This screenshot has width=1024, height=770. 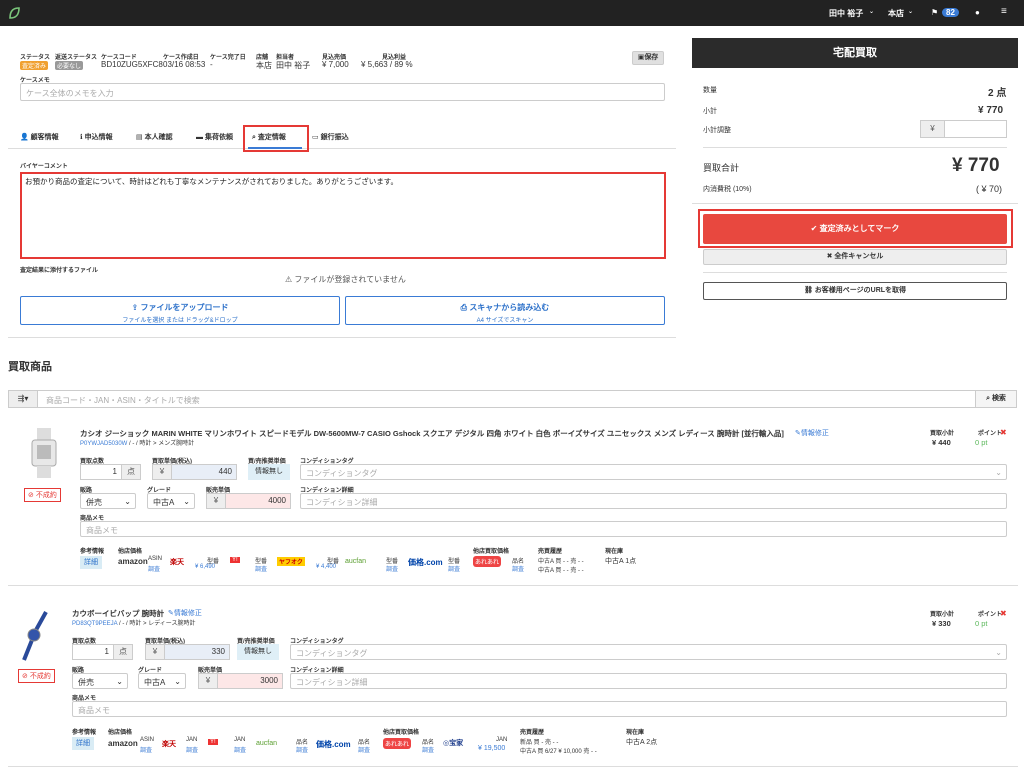 What do you see at coordinates (333, 744) in the screenshot?
I see `kakaku-logo: 価格.com` at bounding box center [333, 744].